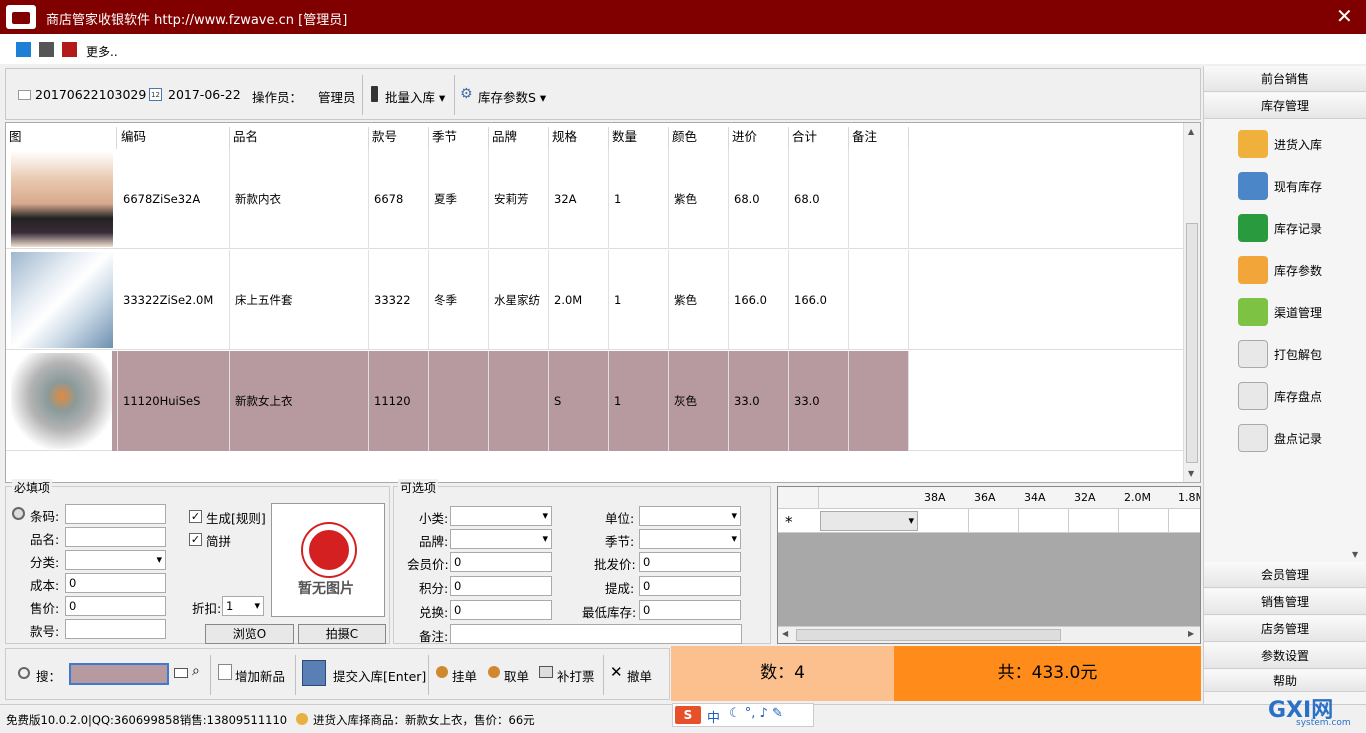 This screenshot has height=733, width=1366. What do you see at coordinates (690, 586) in the screenshot?
I see `commission-input: 0` at bounding box center [690, 586].